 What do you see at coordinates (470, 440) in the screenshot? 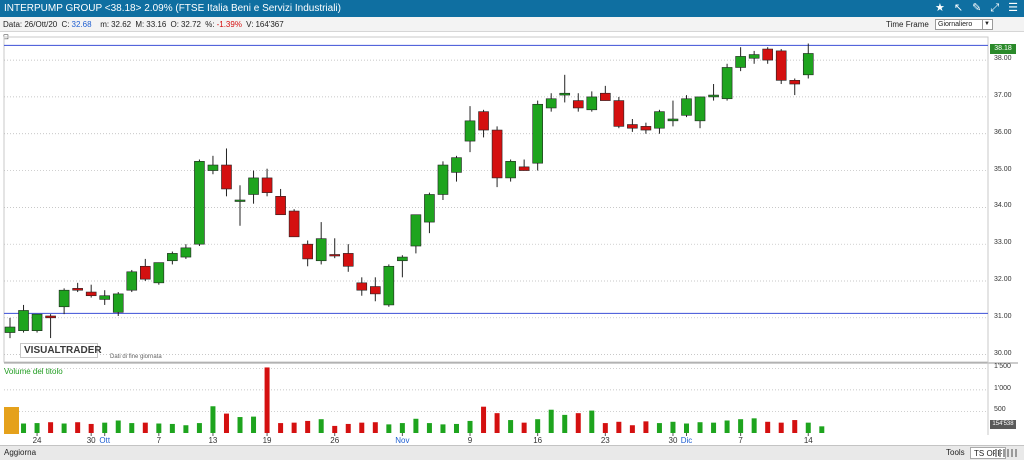
I see `x-tick-label: 9` at bounding box center [470, 440].